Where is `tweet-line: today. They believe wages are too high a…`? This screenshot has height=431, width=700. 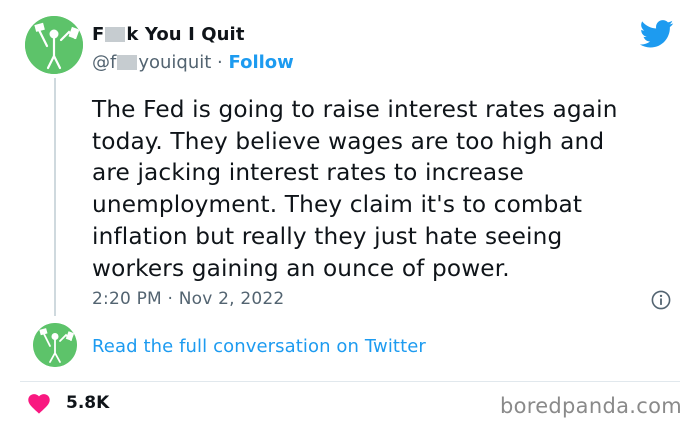
tweet-line: today. They believe wages are too high a… is located at coordinates (348, 141).